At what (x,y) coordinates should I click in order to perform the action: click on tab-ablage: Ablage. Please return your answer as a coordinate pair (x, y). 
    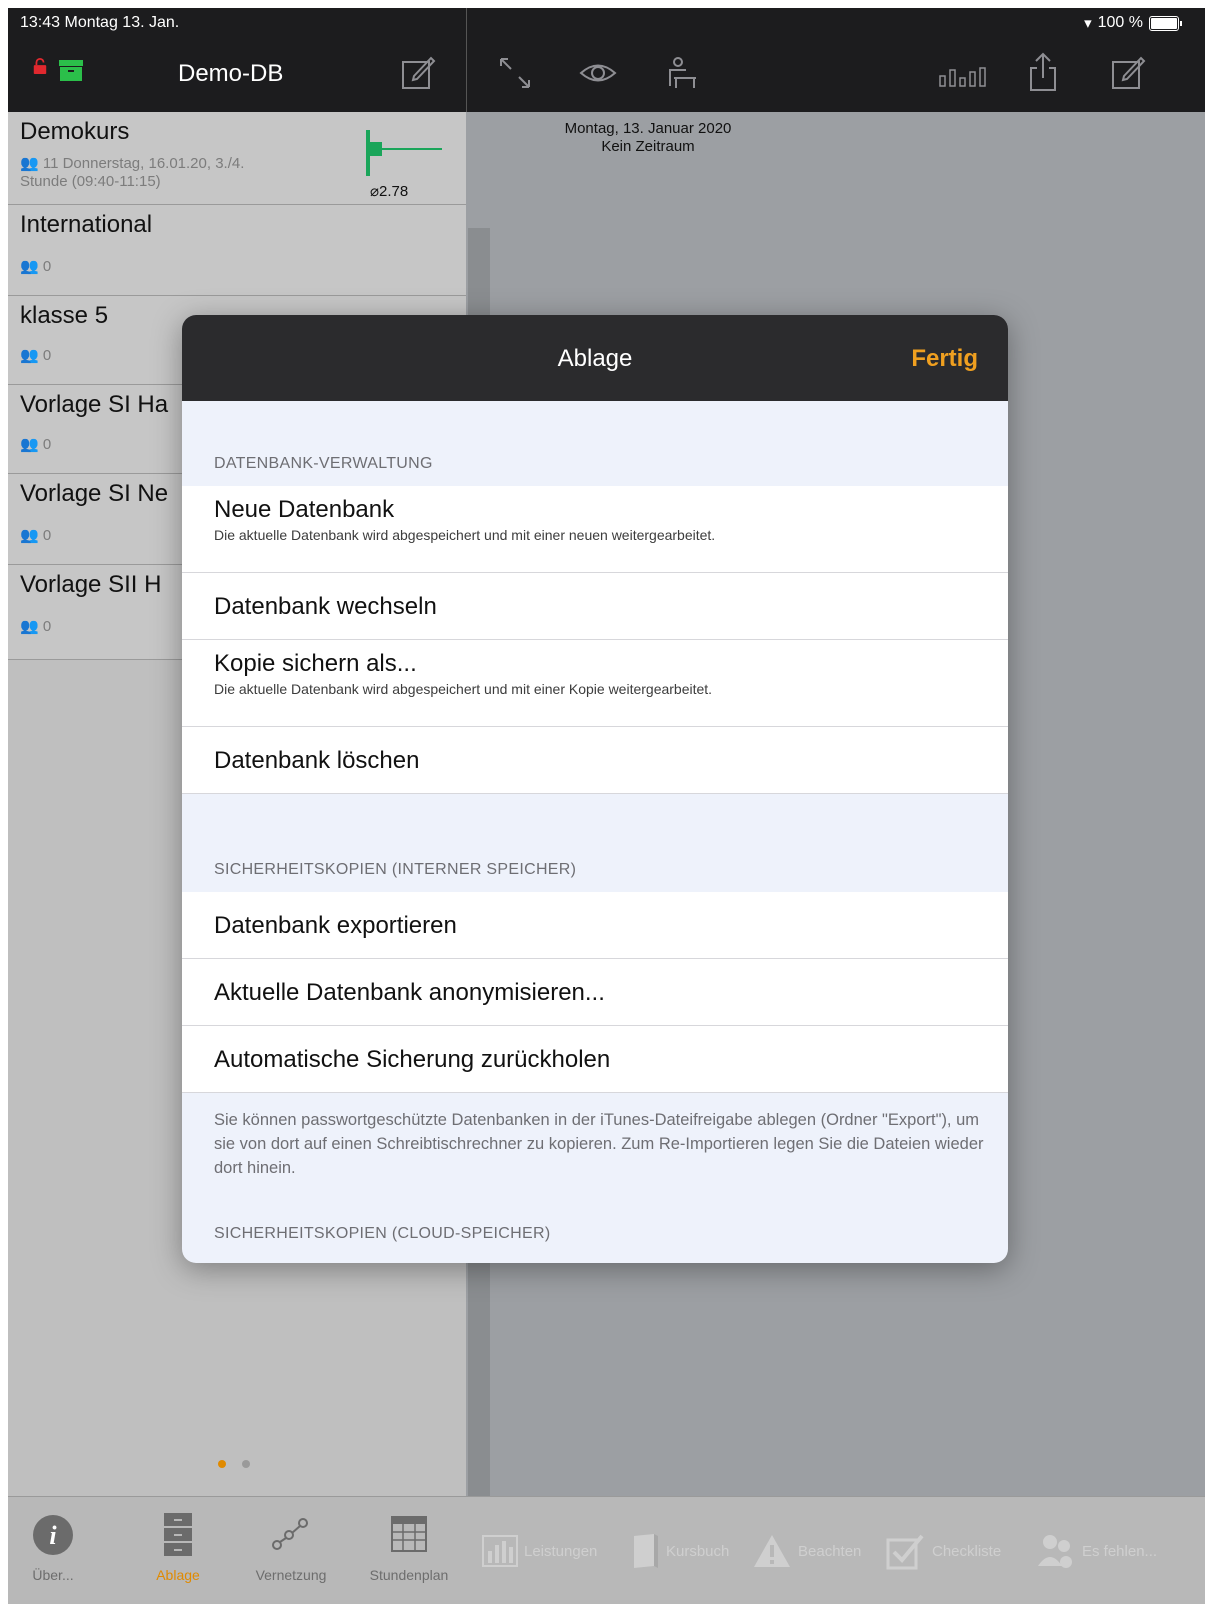
    Looking at the image, I should click on (178, 1550).